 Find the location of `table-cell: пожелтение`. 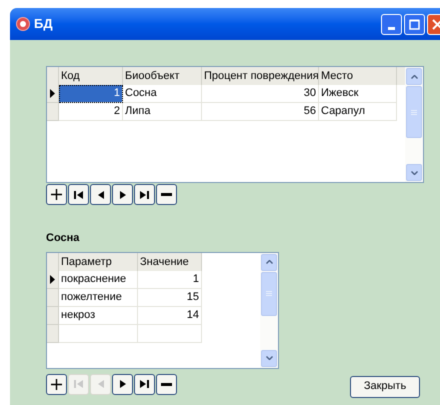

table-cell: пожелтение is located at coordinates (98, 297).